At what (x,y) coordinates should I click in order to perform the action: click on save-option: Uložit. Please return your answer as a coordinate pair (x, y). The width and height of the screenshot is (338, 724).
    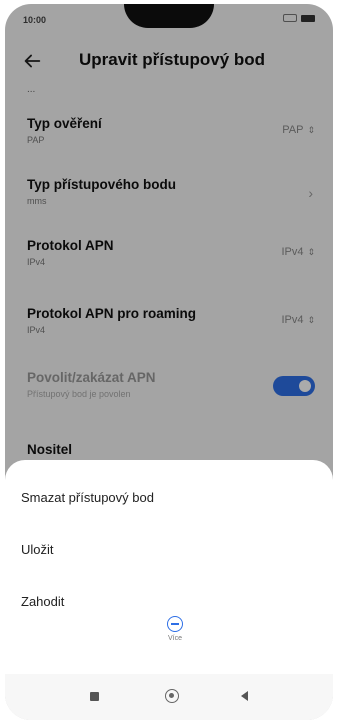
    Looking at the image, I should click on (37, 549).